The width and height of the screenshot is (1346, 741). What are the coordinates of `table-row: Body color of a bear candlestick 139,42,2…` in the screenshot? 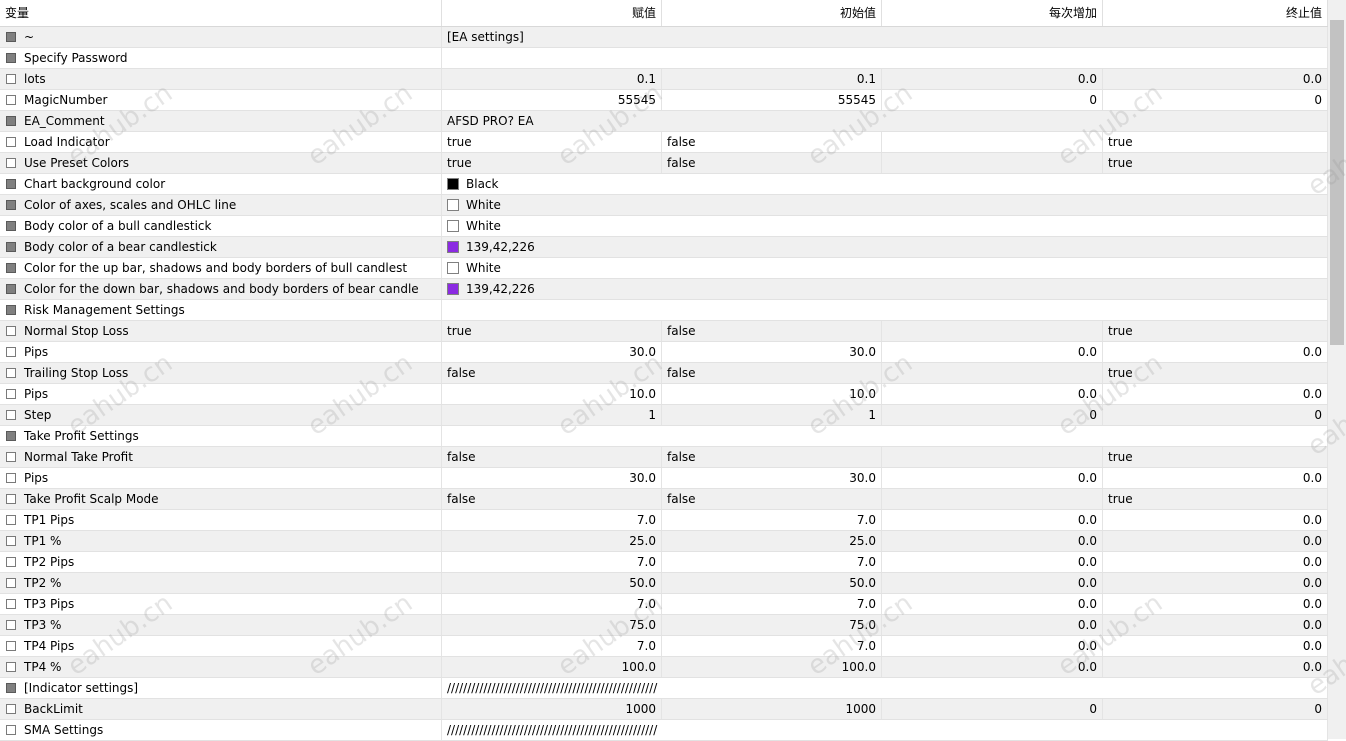 It's located at (664, 247).